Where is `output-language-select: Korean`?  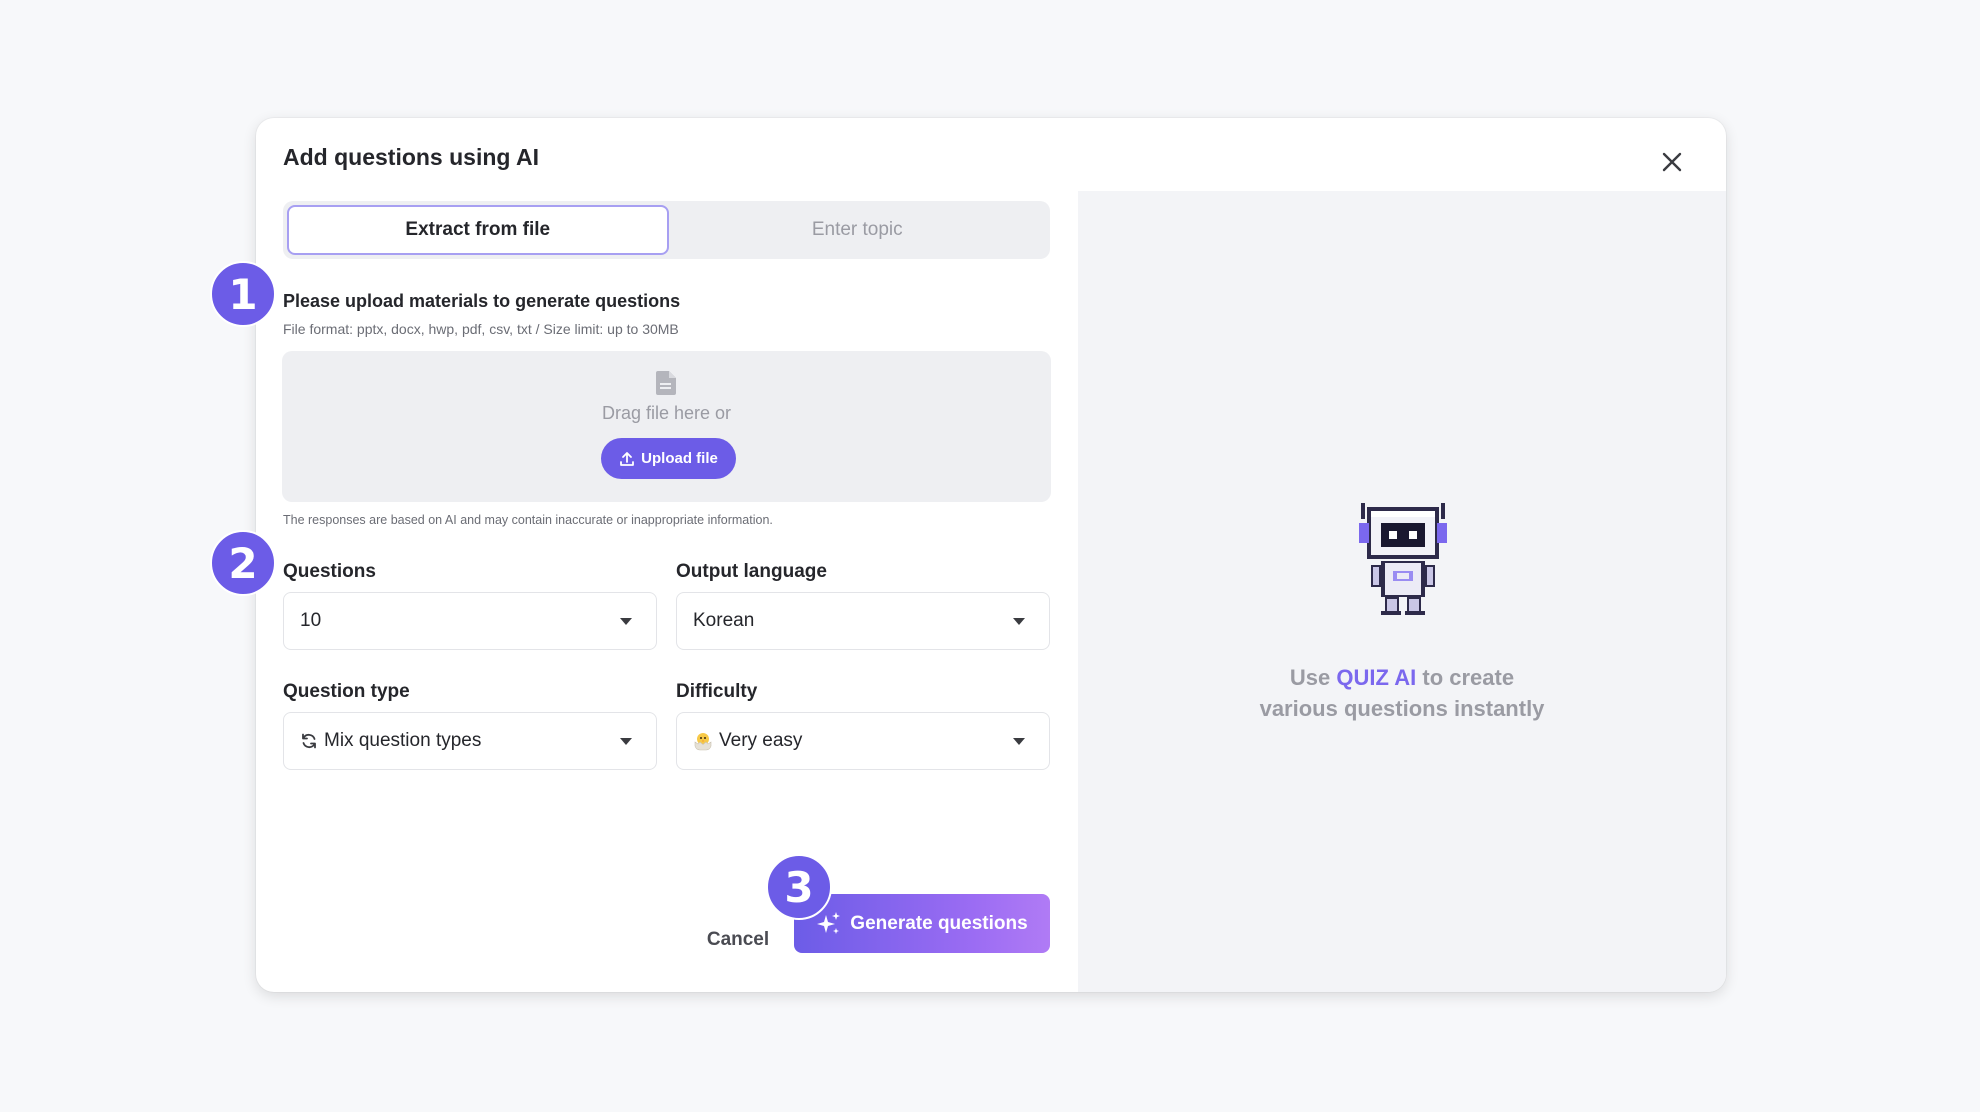
output-language-select: Korean is located at coordinates (863, 621).